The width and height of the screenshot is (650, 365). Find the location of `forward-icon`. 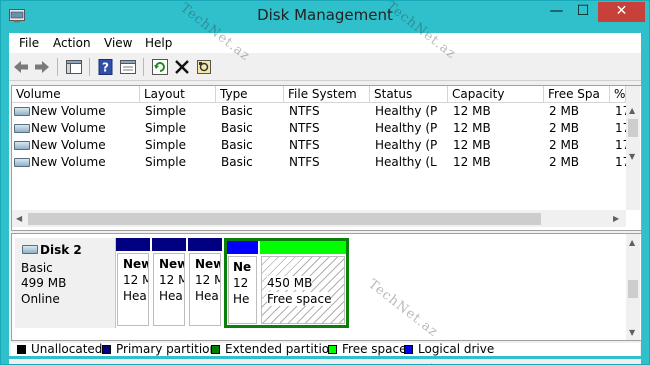

forward-icon is located at coordinates (42, 67).